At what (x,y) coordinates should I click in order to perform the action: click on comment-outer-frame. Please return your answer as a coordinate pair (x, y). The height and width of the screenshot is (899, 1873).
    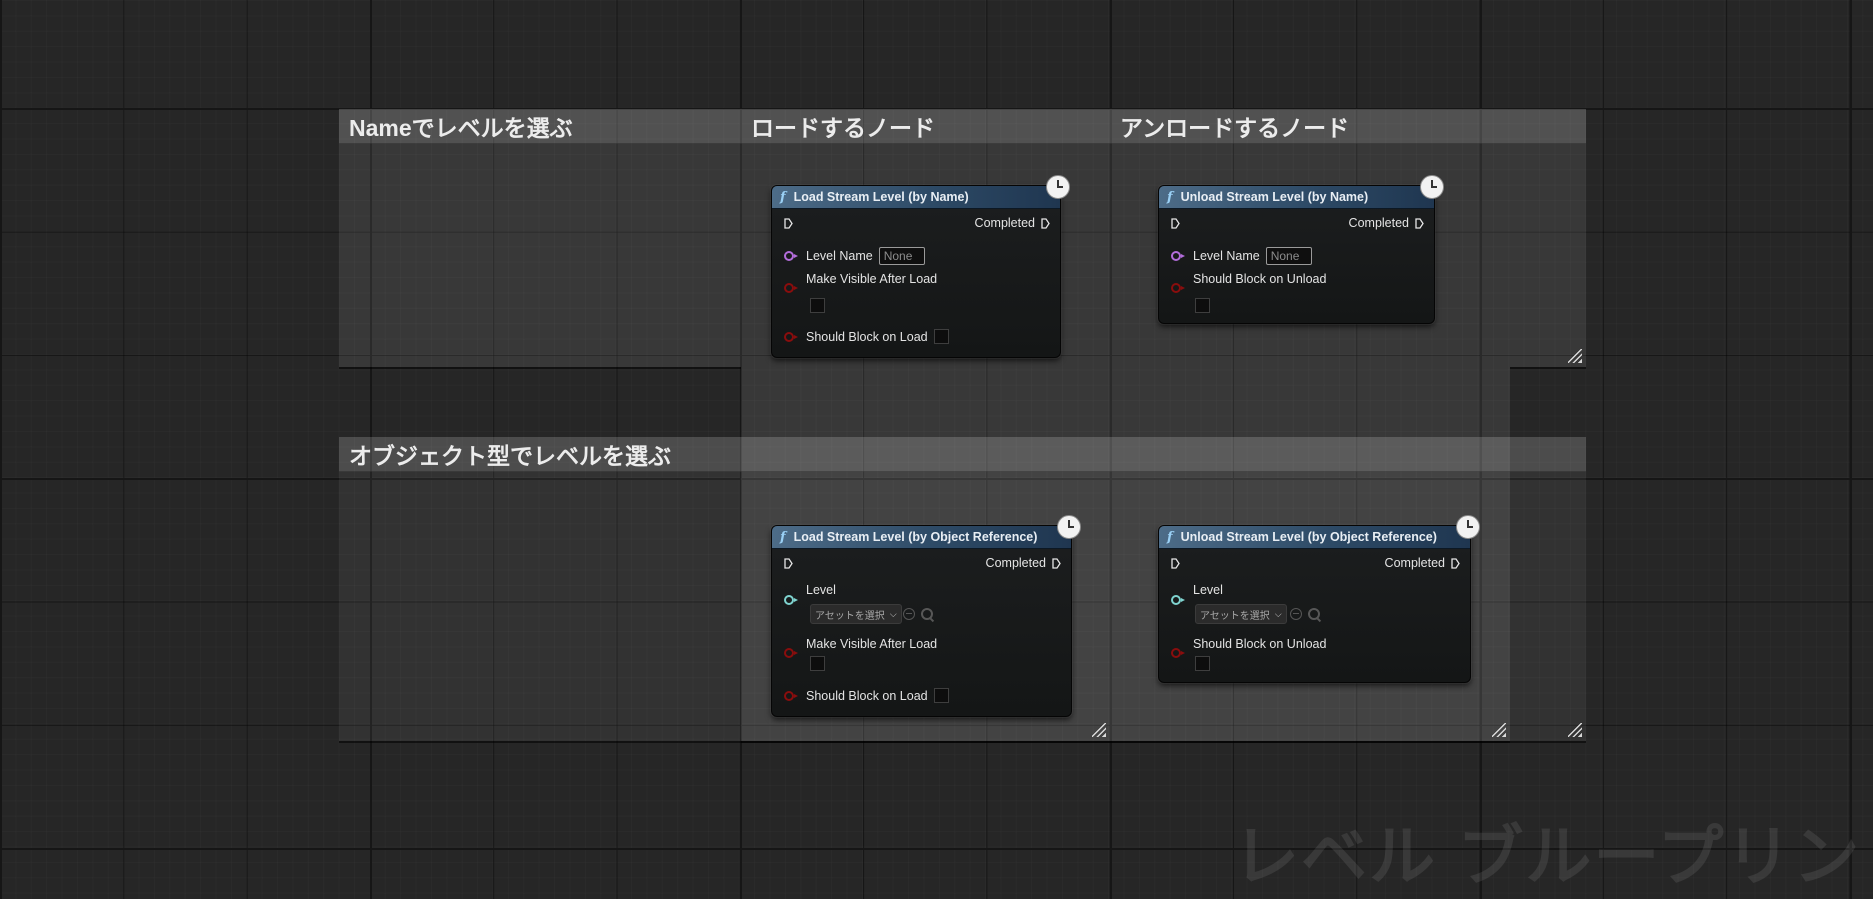
    Looking at the image, I should click on (1548, 238).